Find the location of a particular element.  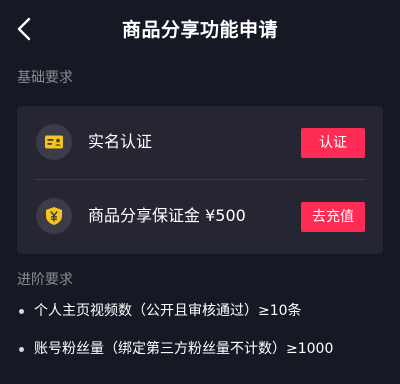

requirement-label: 商品分享保证金 ¥500 is located at coordinates (167, 215).